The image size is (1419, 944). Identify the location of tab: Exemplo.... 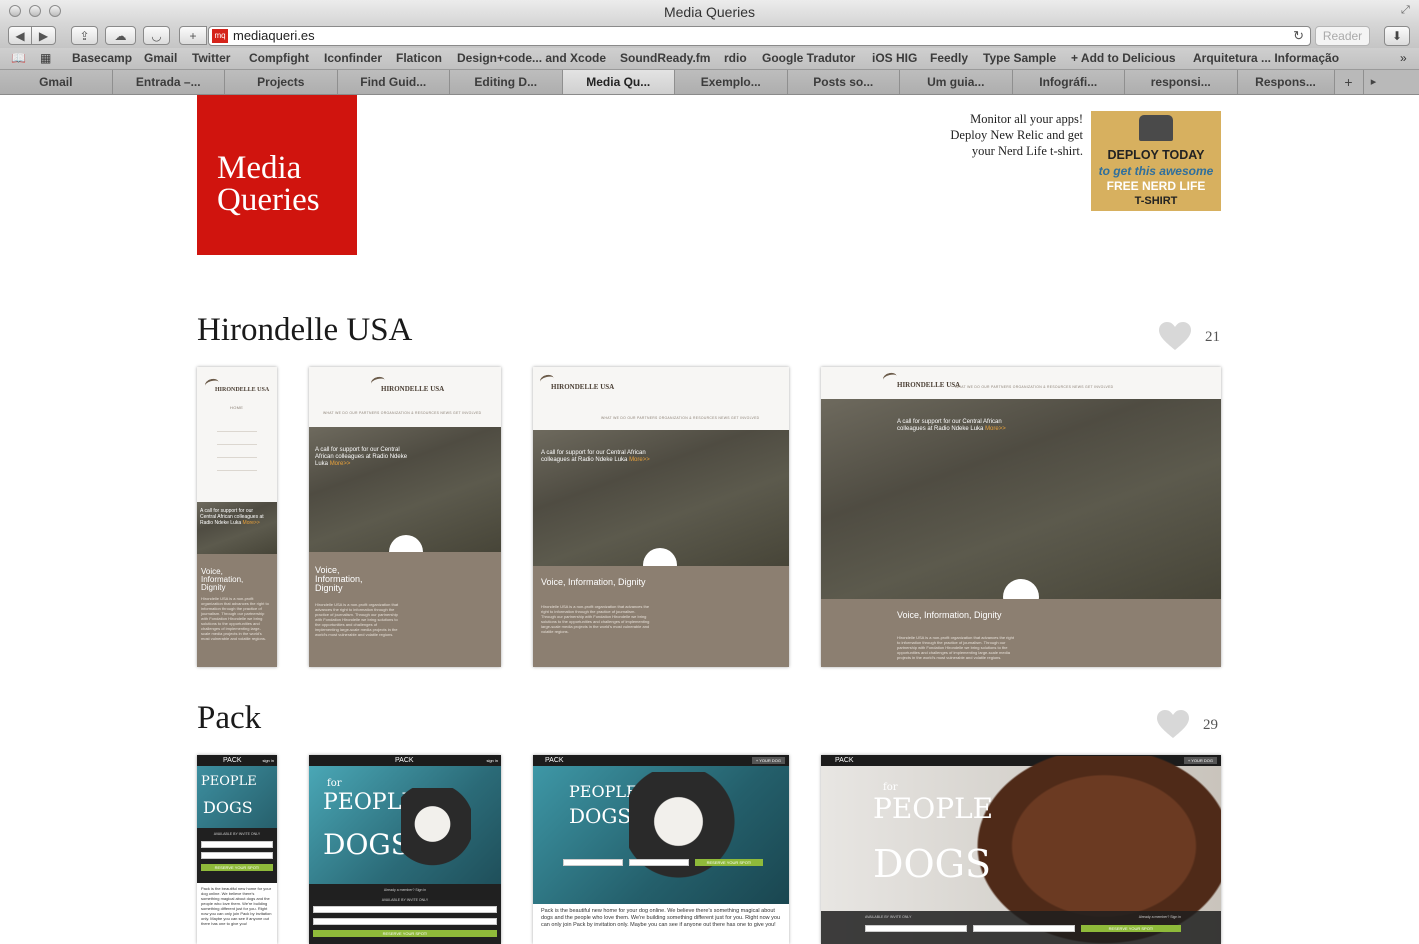
(731, 82).